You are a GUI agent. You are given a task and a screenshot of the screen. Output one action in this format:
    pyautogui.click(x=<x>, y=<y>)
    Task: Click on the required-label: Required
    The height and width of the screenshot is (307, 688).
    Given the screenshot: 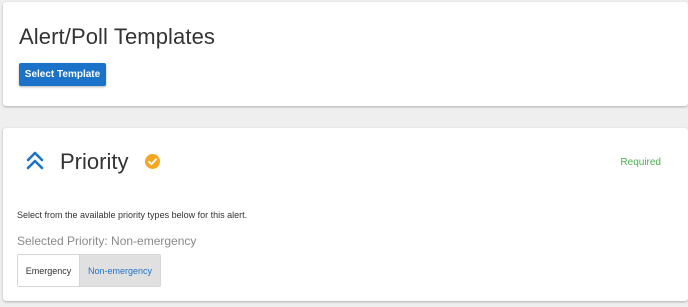 What is the action you would take?
    pyautogui.click(x=640, y=162)
    